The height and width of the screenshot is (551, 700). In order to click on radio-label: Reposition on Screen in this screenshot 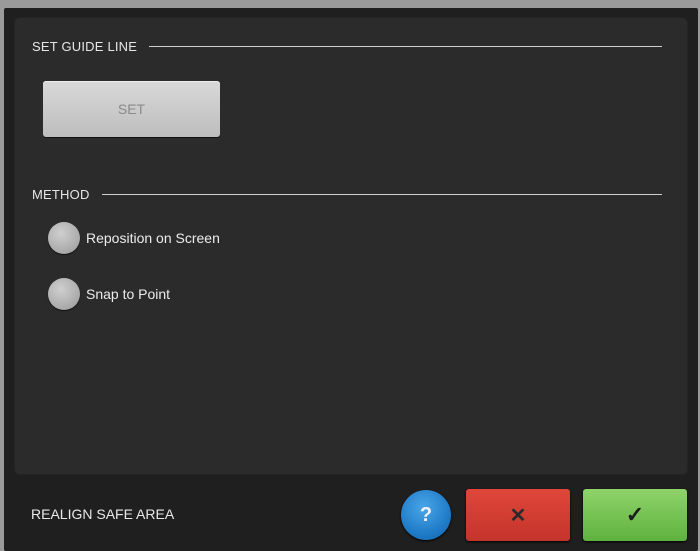, I will do `click(153, 238)`.